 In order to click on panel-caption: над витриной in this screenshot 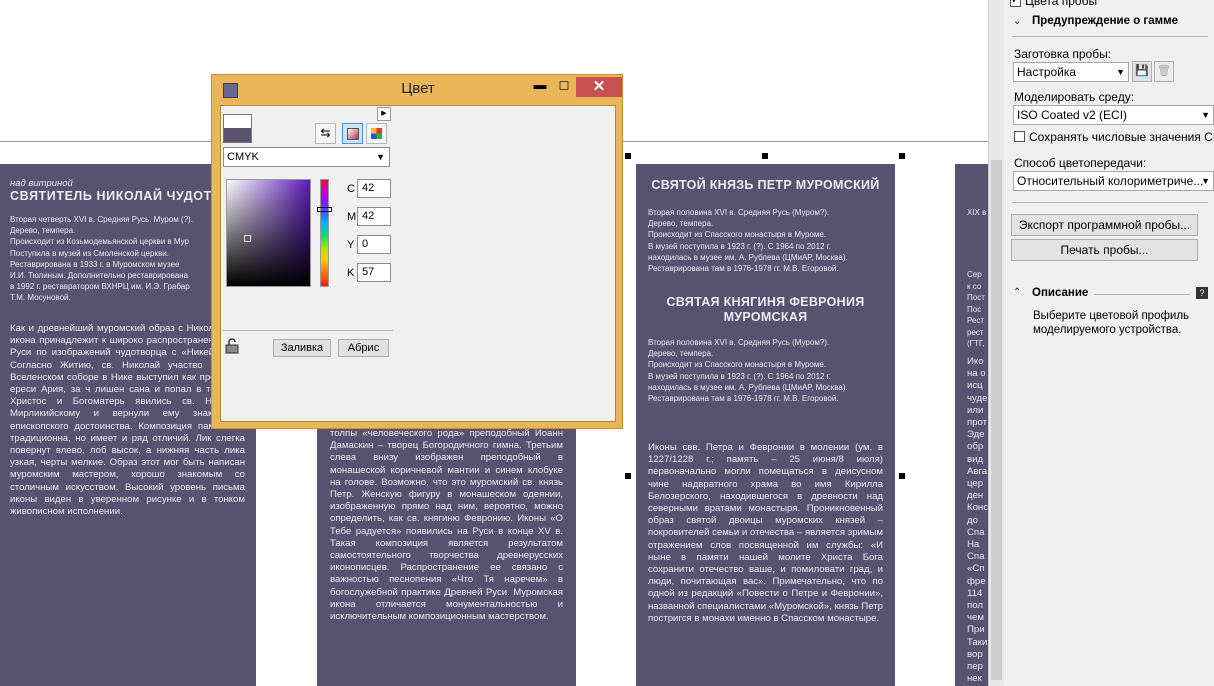, I will do `click(41, 183)`.